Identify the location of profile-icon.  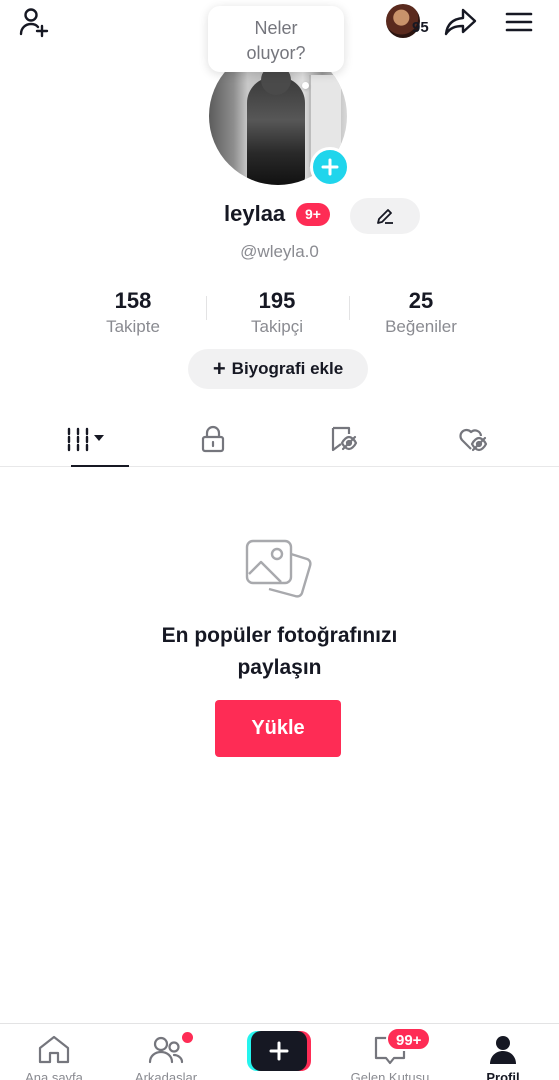
(503, 1050).